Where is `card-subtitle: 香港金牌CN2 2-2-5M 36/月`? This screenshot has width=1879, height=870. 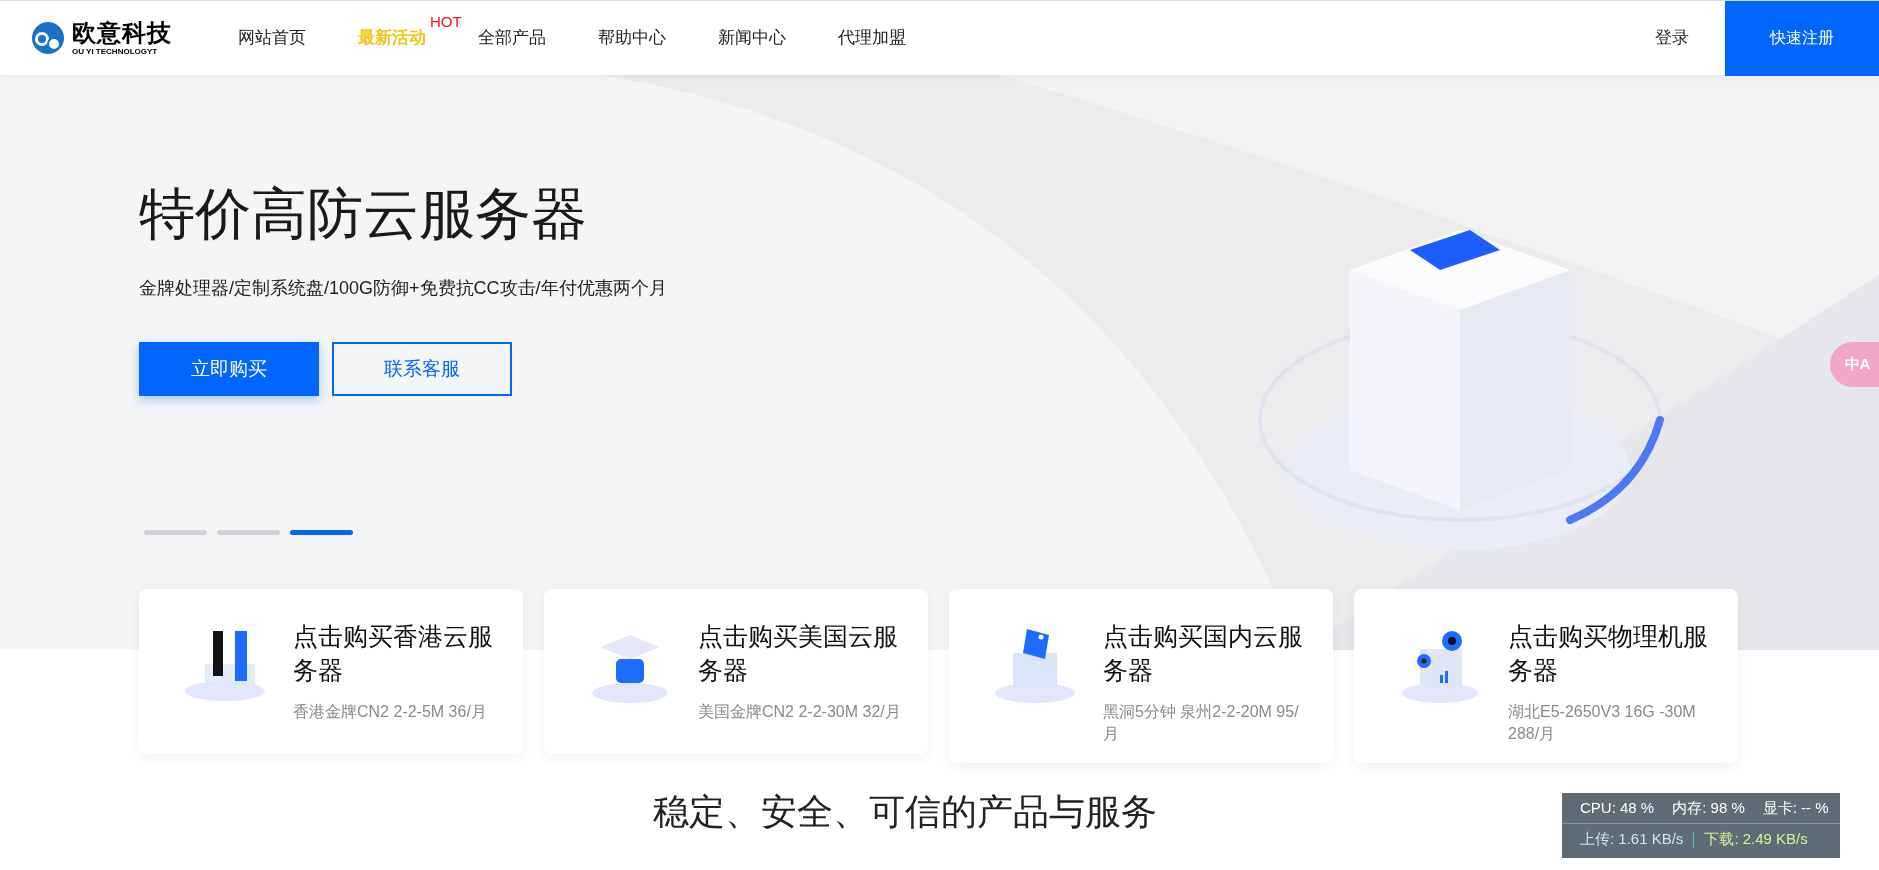
card-subtitle: 香港金牌CN2 2-2-5M 36/月 is located at coordinates (390, 712).